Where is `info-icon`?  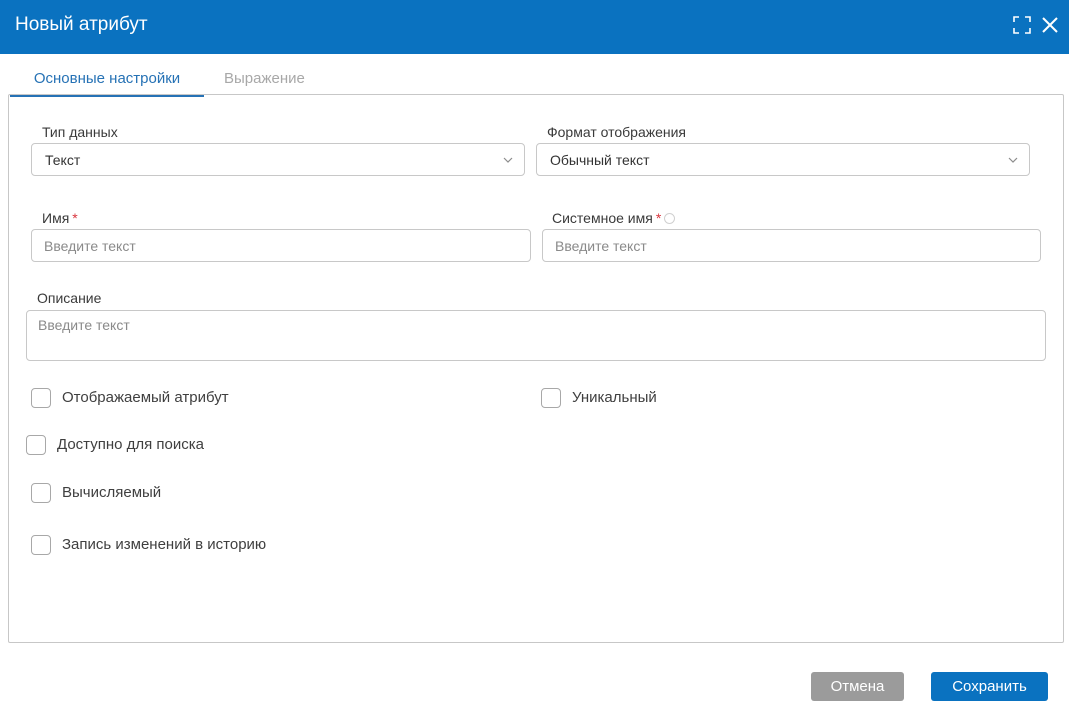
info-icon is located at coordinates (670, 218).